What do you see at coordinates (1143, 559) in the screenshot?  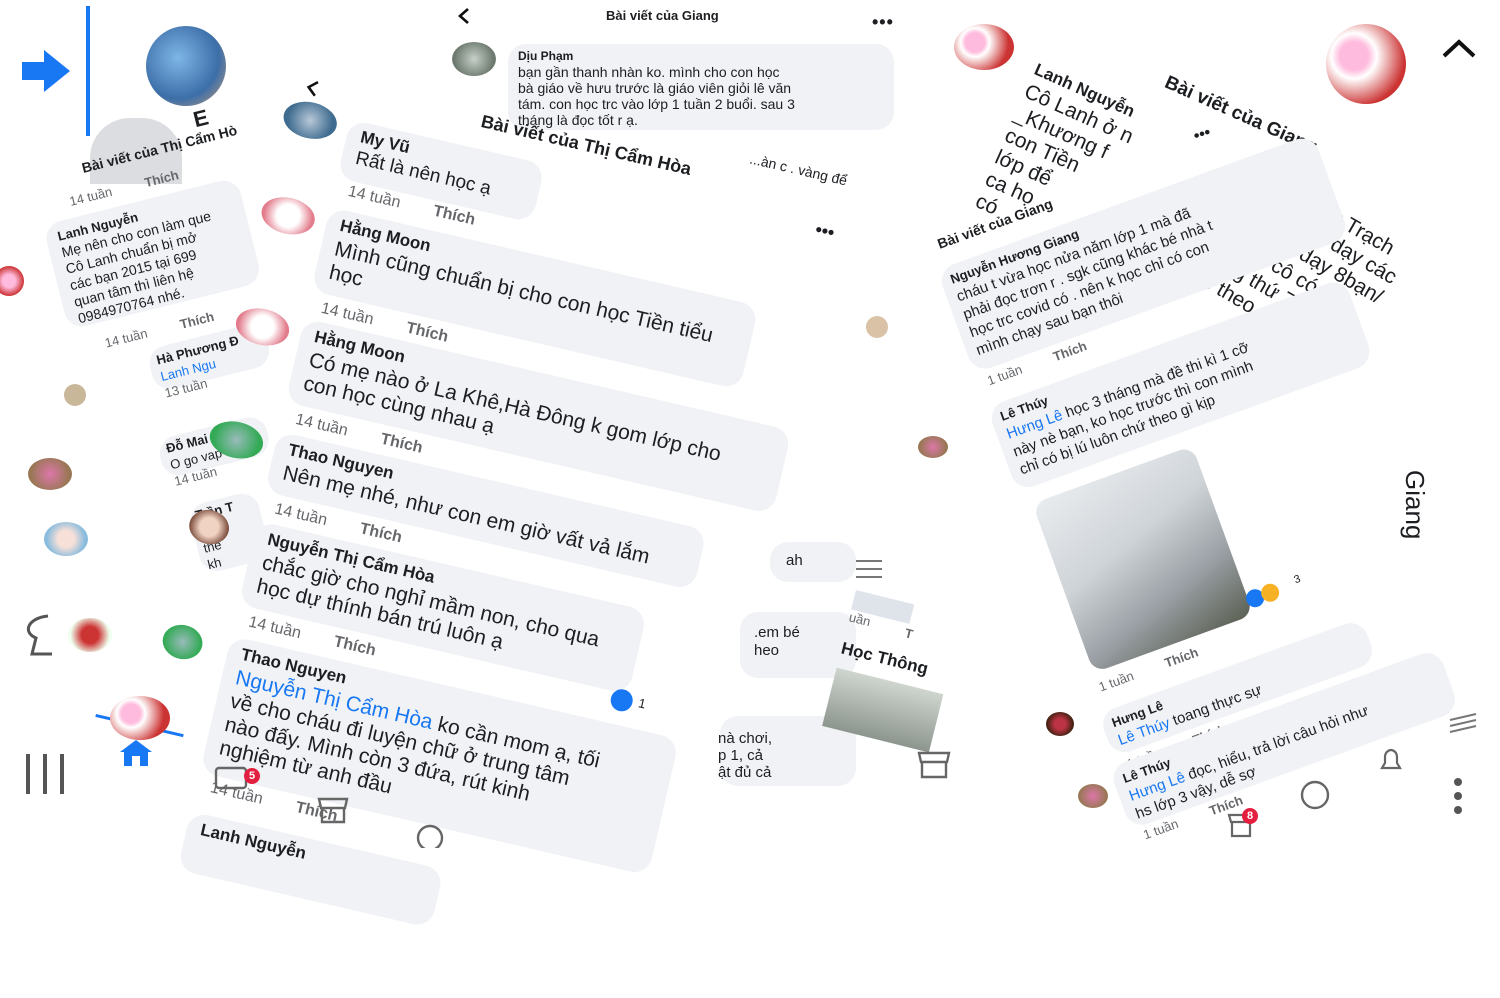 I see `attached-photo` at bounding box center [1143, 559].